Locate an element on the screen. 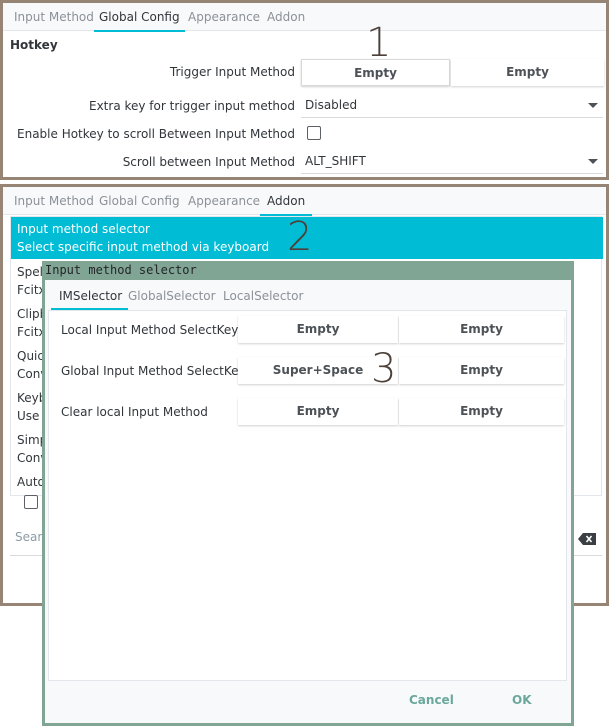 This screenshot has height=726, width=609. tab-imselector: IMSelector is located at coordinates (90, 295).